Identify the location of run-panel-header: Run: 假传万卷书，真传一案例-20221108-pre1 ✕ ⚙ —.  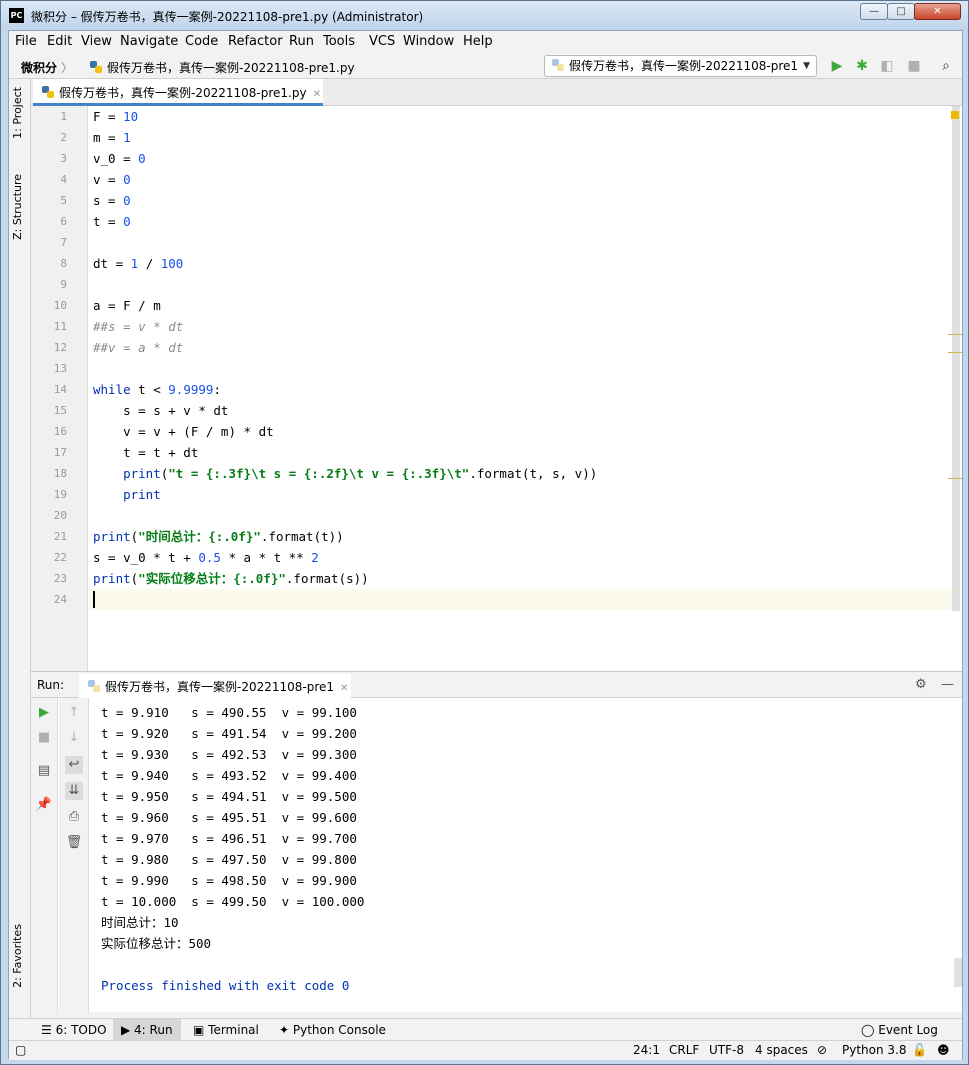
(496, 685).